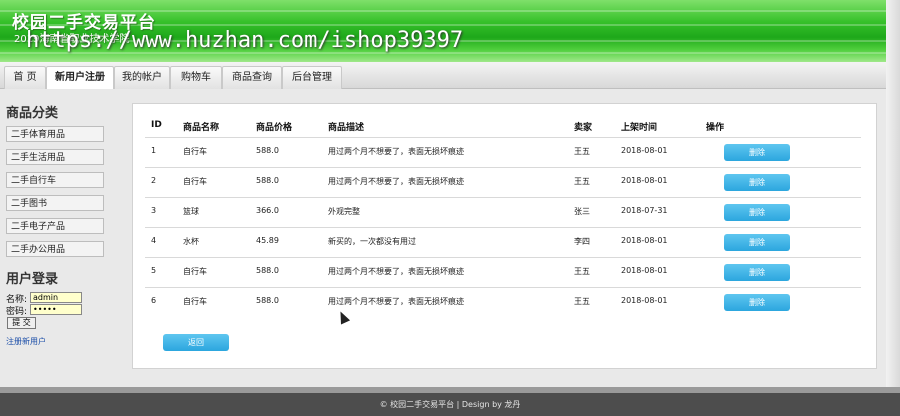 This screenshot has height=416, width=900. What do you see at coordinates (55, 180) in the screenshot?
I see `category-item: 二手自行车` at bounding box center [55, 180].